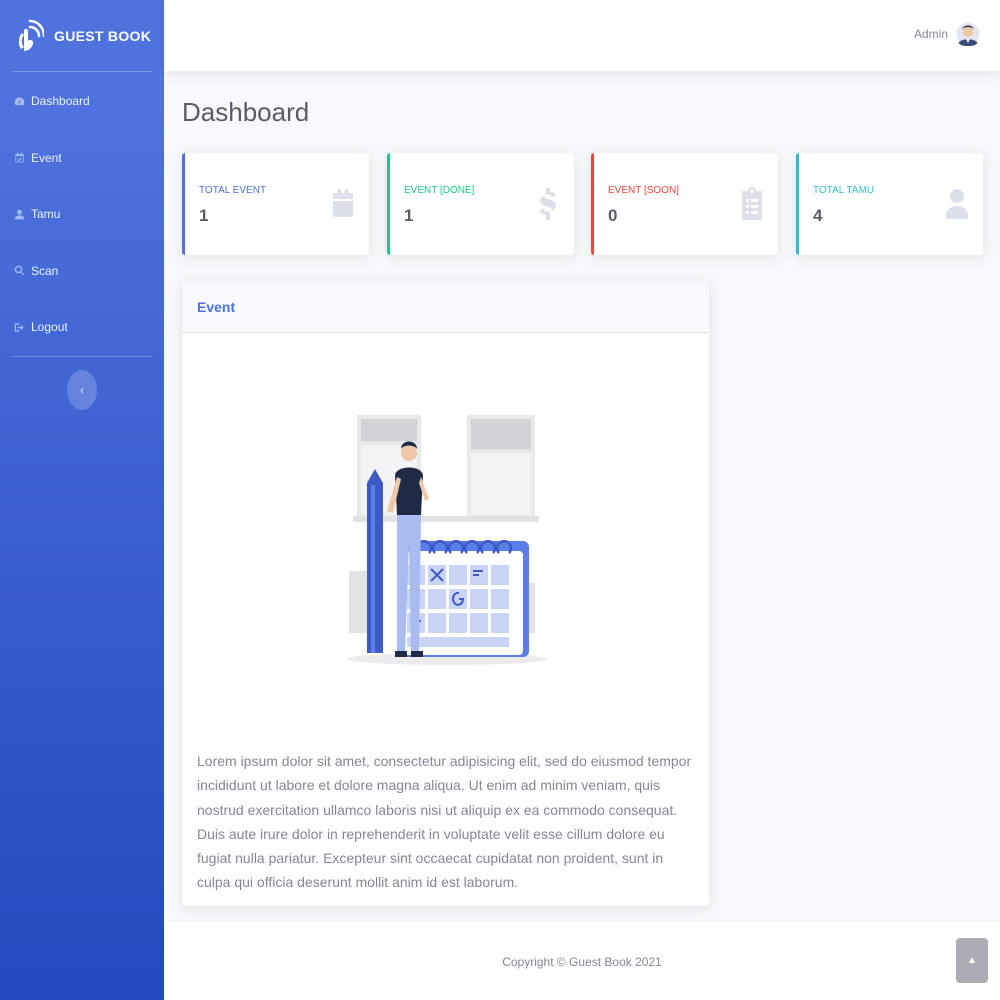 Image resolution: width=1000 pixels, height=1000 pixels. What do you see at coordinates (19, 101) in the screenshot?
I see `tachometer-icon` at bounding box center [19, 101].